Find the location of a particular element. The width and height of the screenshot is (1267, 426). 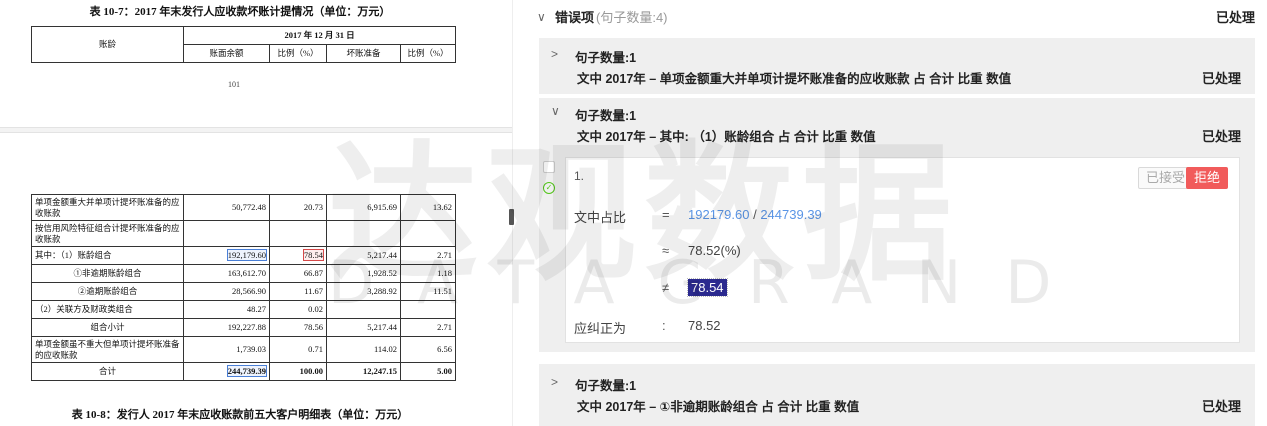

table-row: （2）关联方及财政类组合 48.27 0.02 is located at coordinates (243, 309).